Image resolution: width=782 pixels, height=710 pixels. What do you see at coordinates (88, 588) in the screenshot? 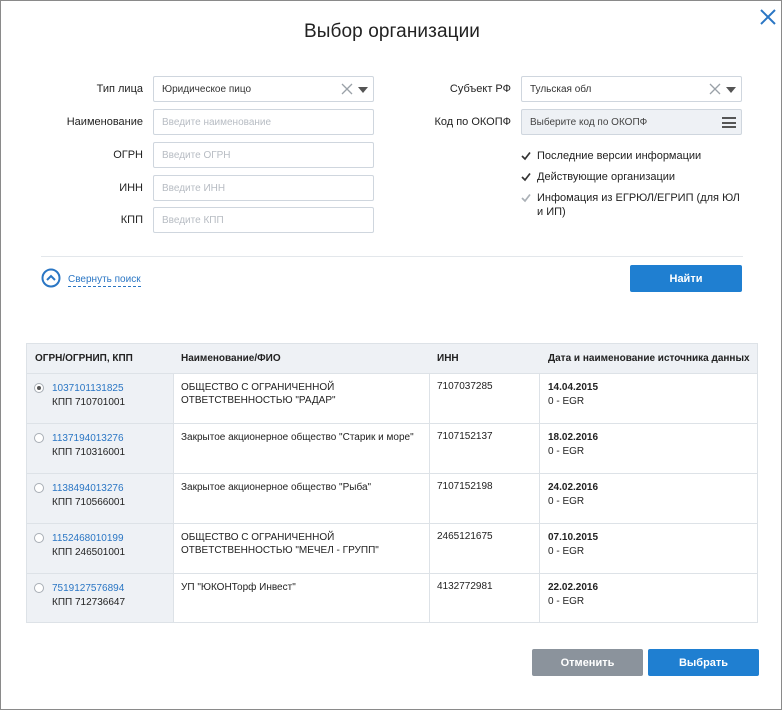
I see `ogrn-link: 7519127576894` at bounding box center [88, 588].